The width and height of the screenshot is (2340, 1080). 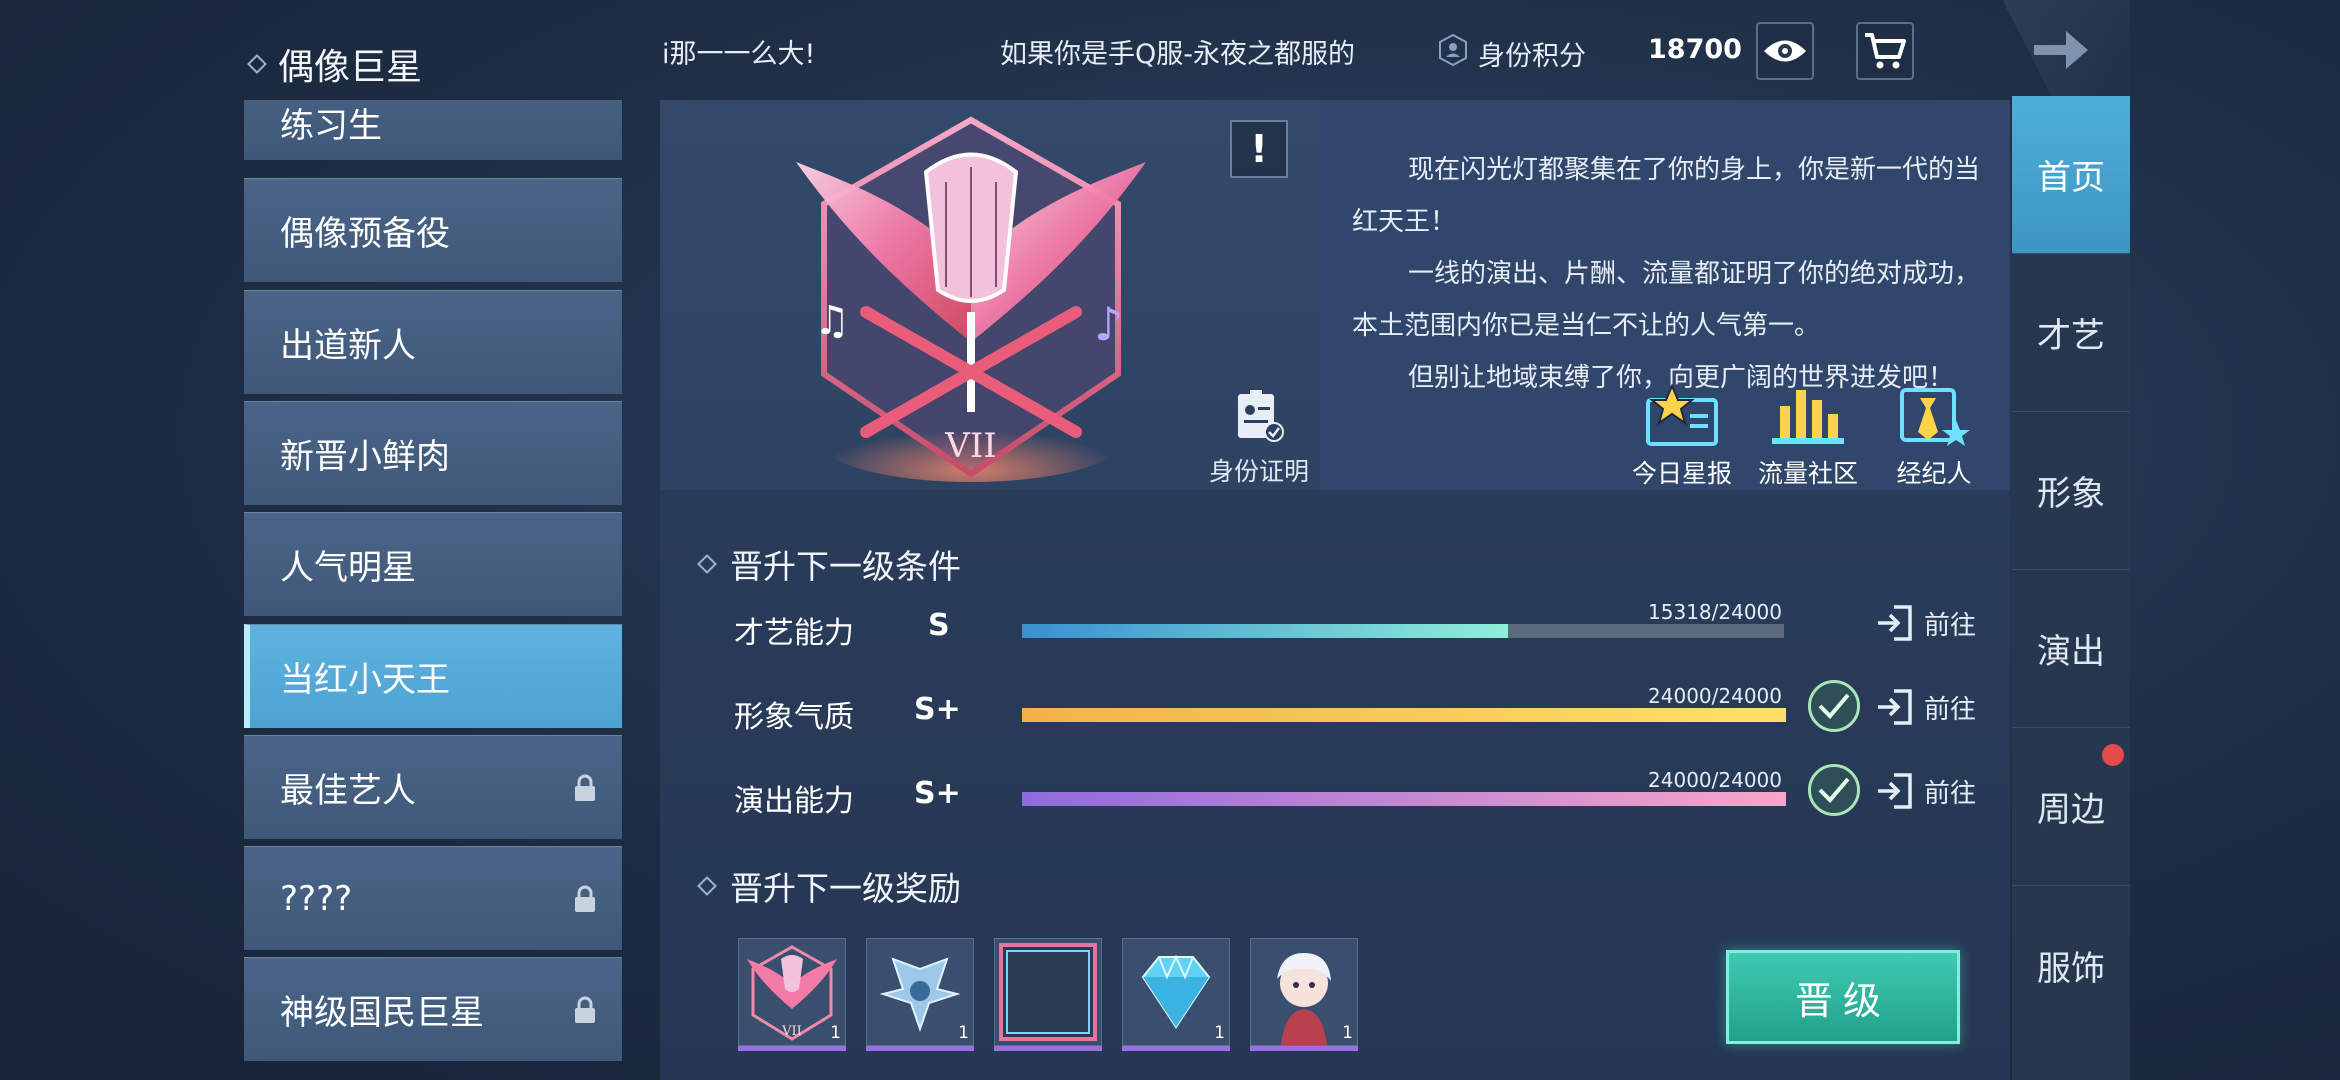 I want to click on description-paragraph: 现在闪光灯都聚集在了你的身上，你是新一代的当红天王！, so click(x=1666, y=196).